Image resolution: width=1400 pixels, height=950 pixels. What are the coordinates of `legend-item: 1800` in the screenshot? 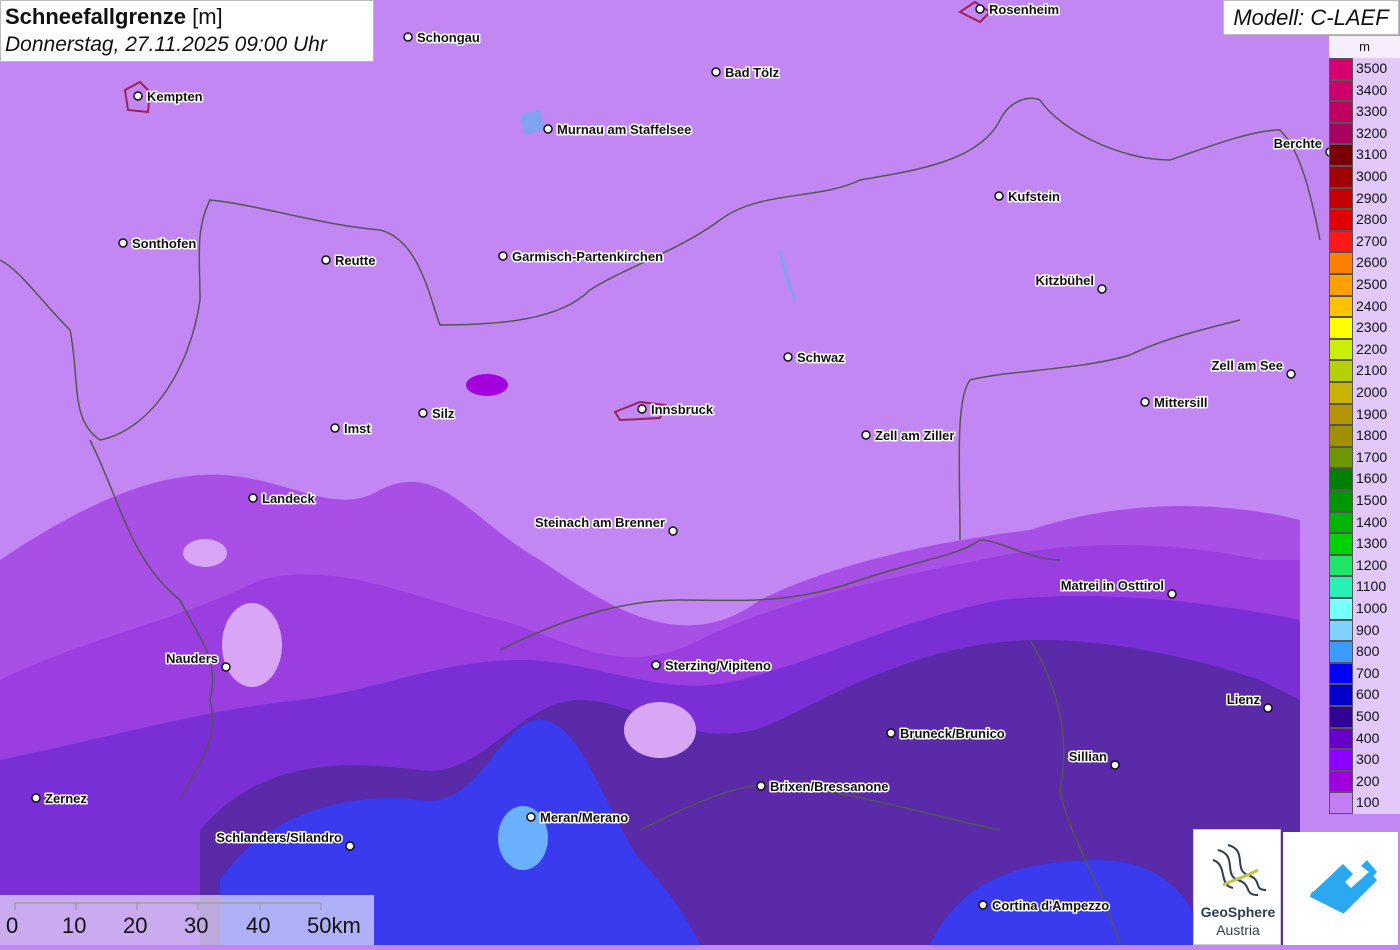 It's located at (1364, 436).